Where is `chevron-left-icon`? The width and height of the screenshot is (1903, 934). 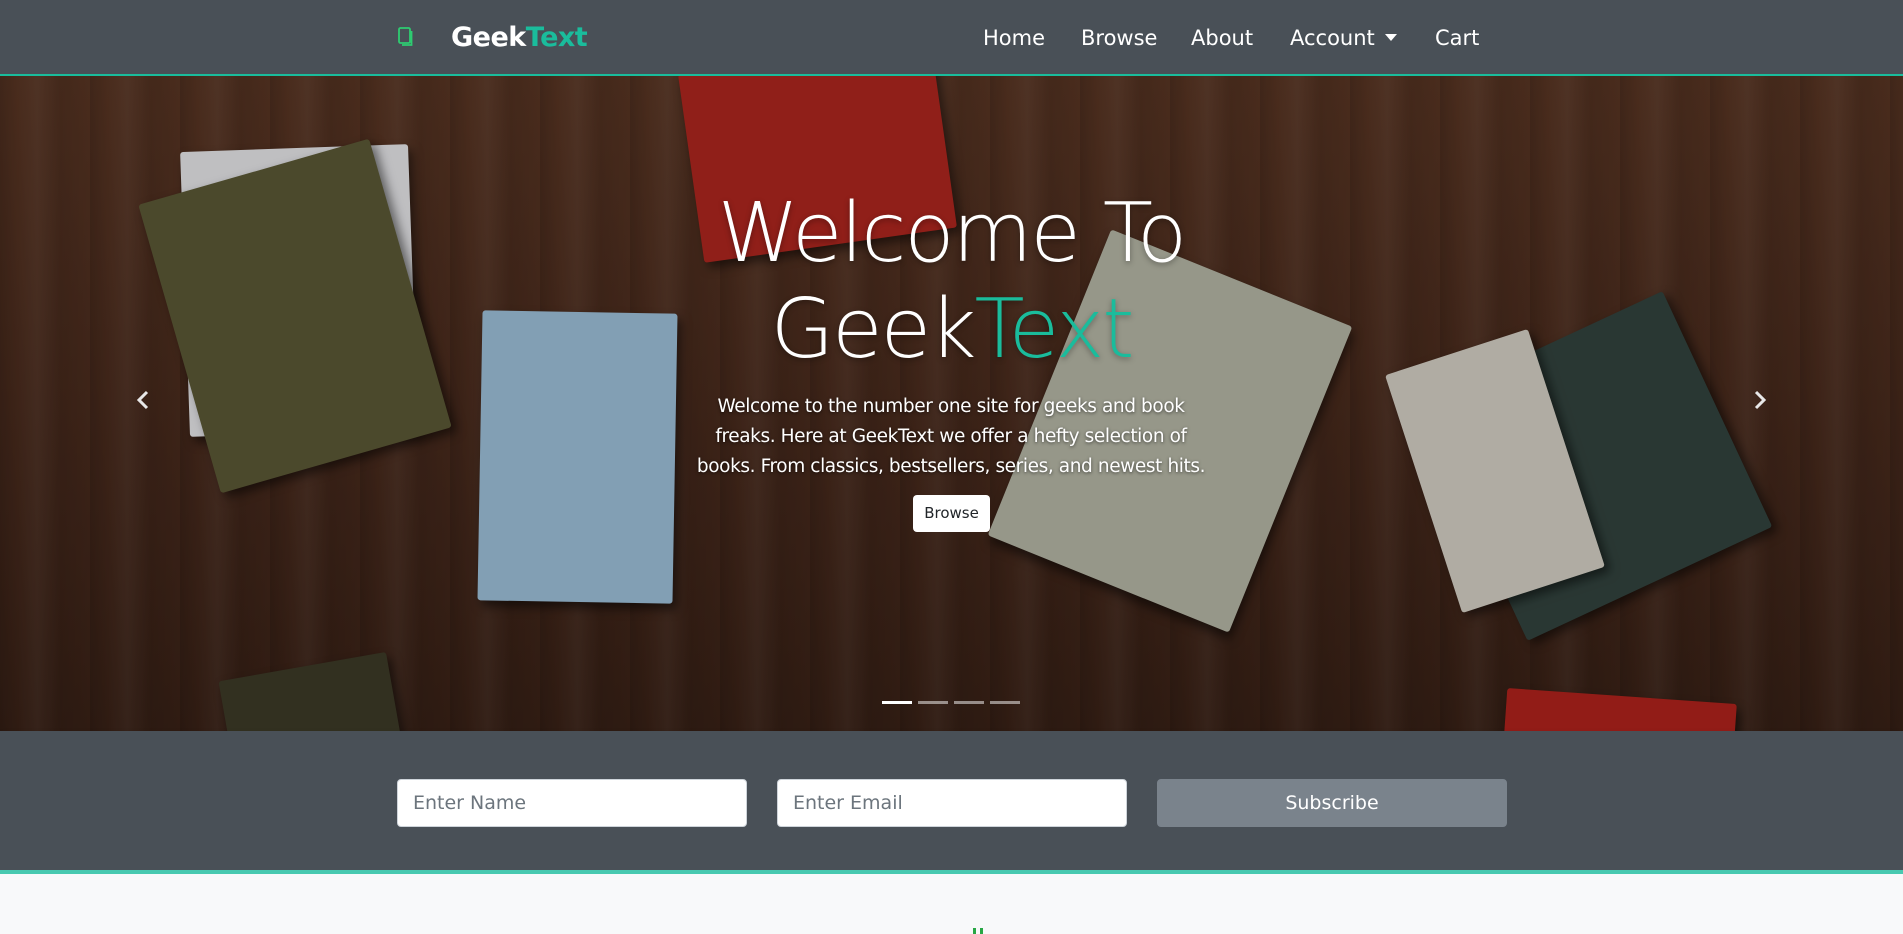
chevron-left-icon is located at coordinates (143, 400).